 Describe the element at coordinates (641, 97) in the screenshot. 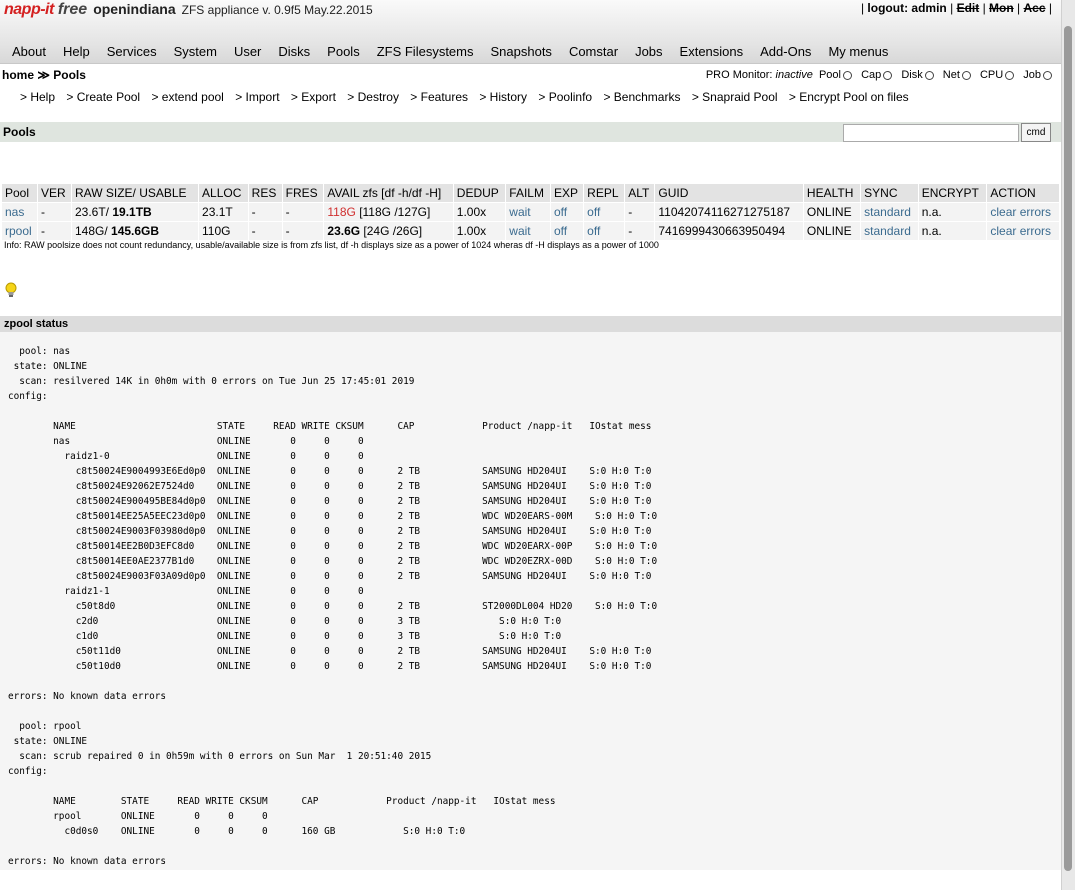

I see `subnav-benchmarks: > Benchmarks` at that location.